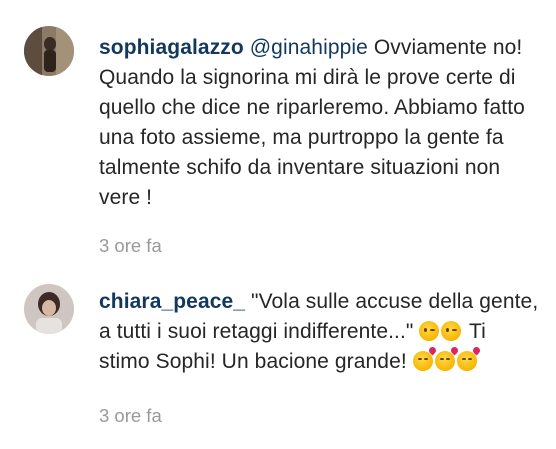  I want to click on comment-username: chiara_peace_, so click(172, 301).